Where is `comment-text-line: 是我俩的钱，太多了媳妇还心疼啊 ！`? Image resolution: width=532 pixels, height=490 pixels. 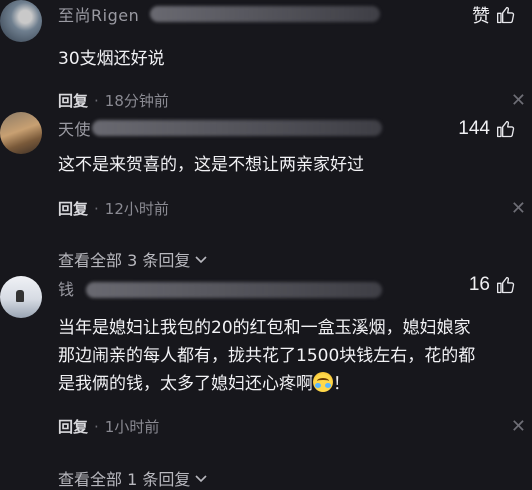 comment-text-line: 是我俩的钱，太多了媳妇还心疼啊 ！ is located at coordinates (294, 384).